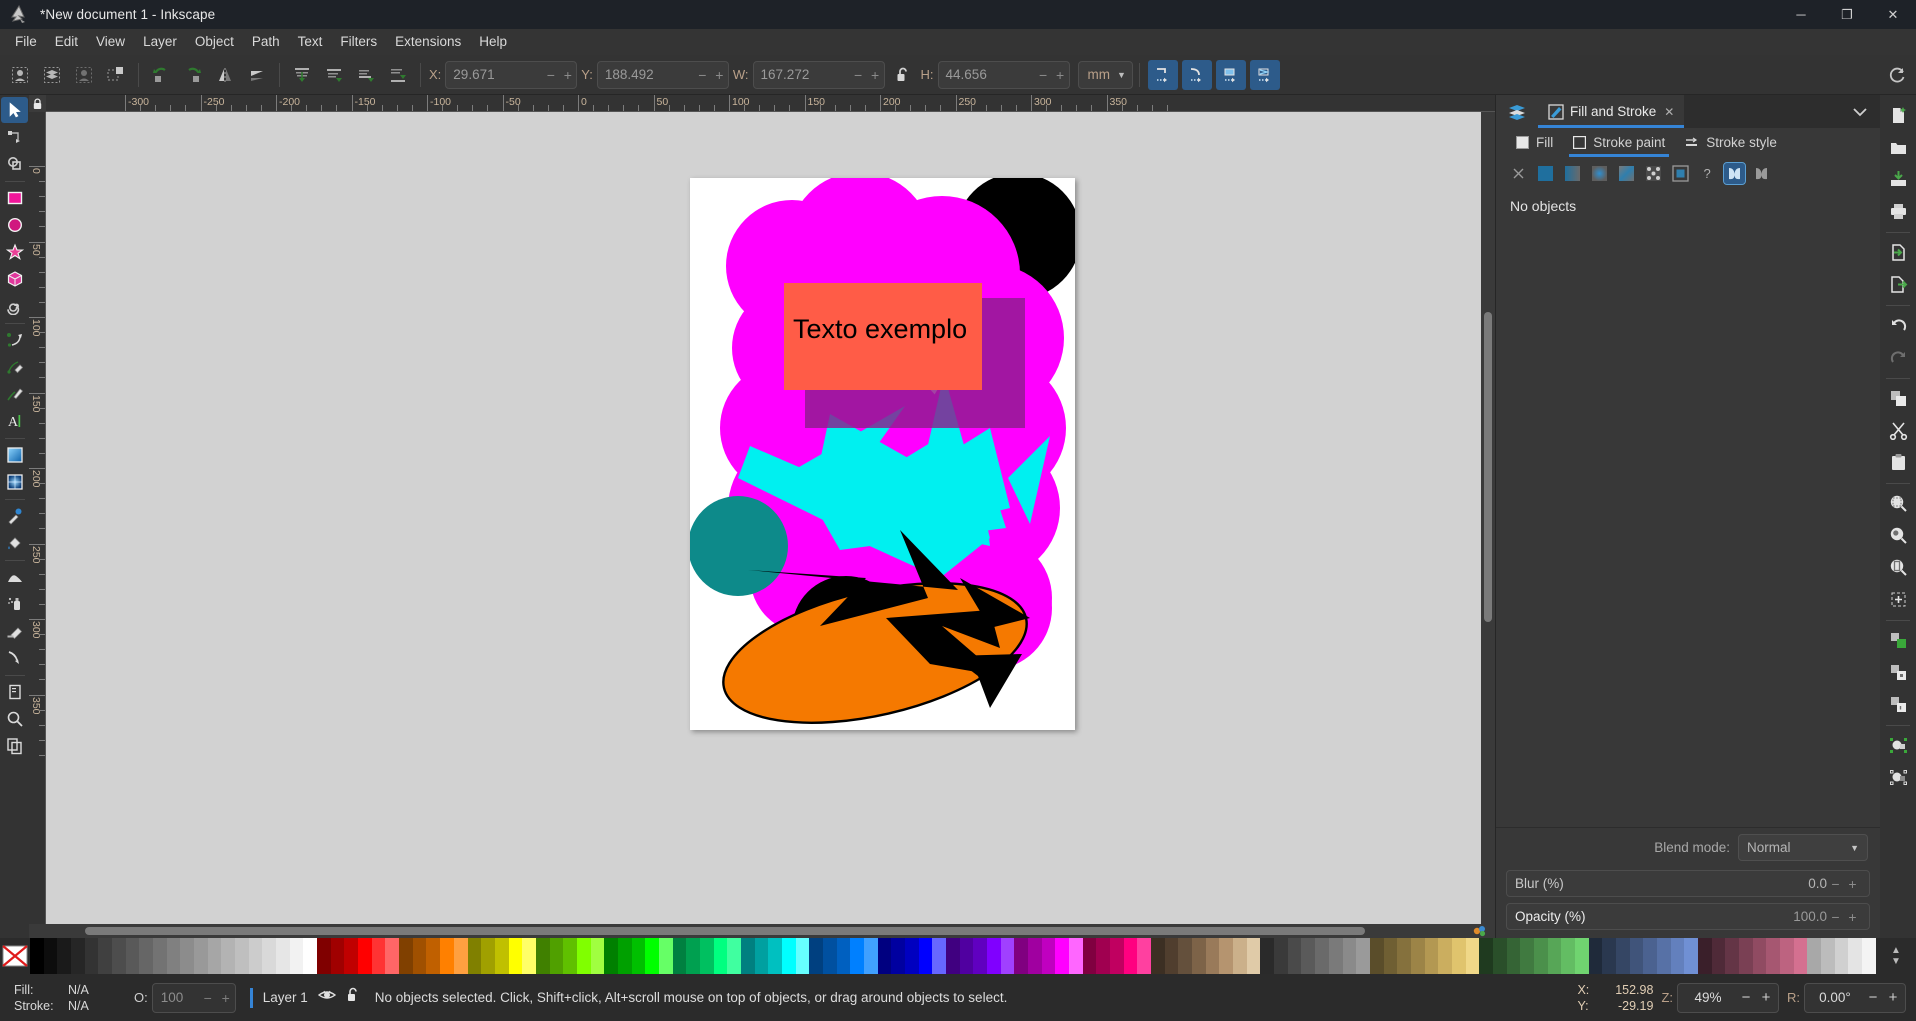 The width and height of the screenshot is (1916, 1021). What do you see at coordinates (1162, 74) in the screenshot?
I see `snap-bbox-corner-button` at bounding box center [1162, 74].